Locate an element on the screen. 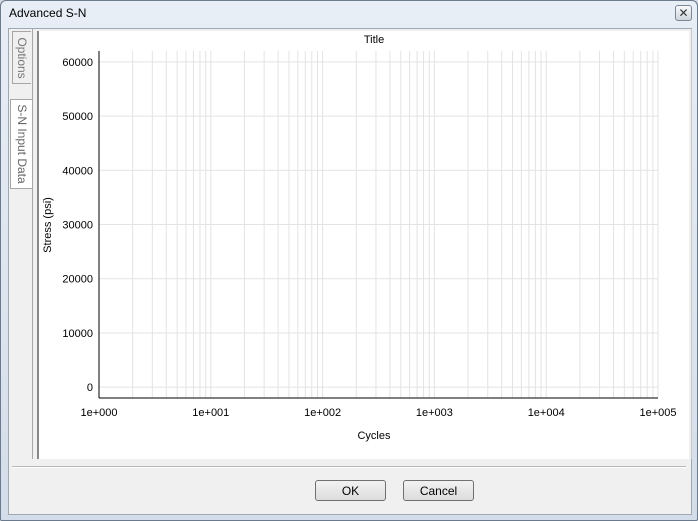  close-icon: ✕ is located at coordinates (683, 13).